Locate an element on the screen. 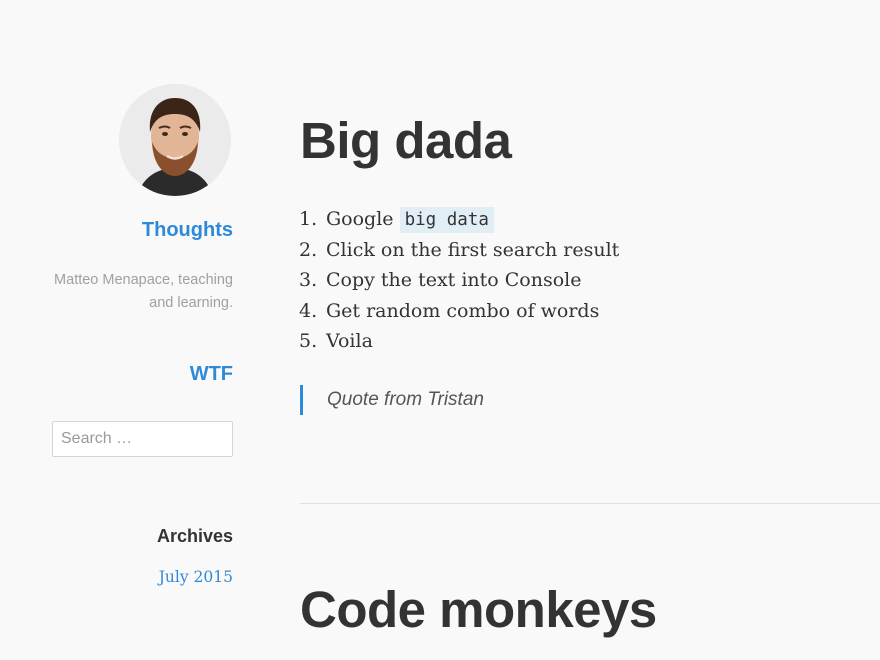 This screenshot has height=660, width=880. quote-text: Quote from Tristan is located at coordinates (405, 399).